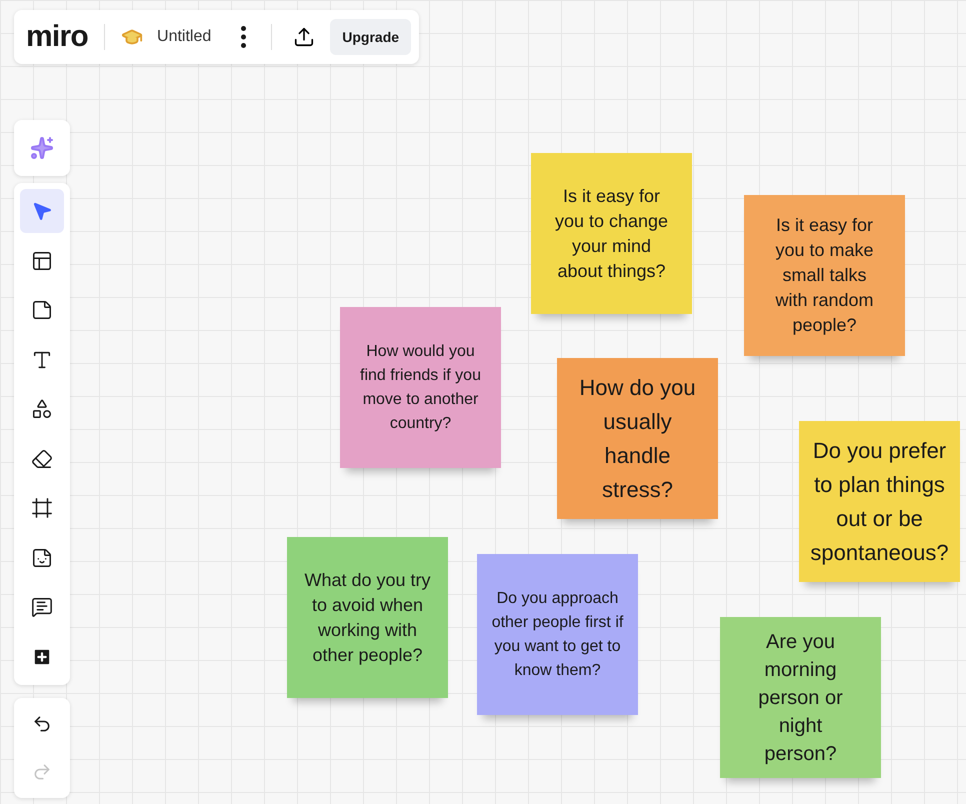 Image resolution: width=966 pixels, height=804 pixels. I want to click on sticky-note-text: Is it easy for you to make small talks with random people?, so click(824, 275).